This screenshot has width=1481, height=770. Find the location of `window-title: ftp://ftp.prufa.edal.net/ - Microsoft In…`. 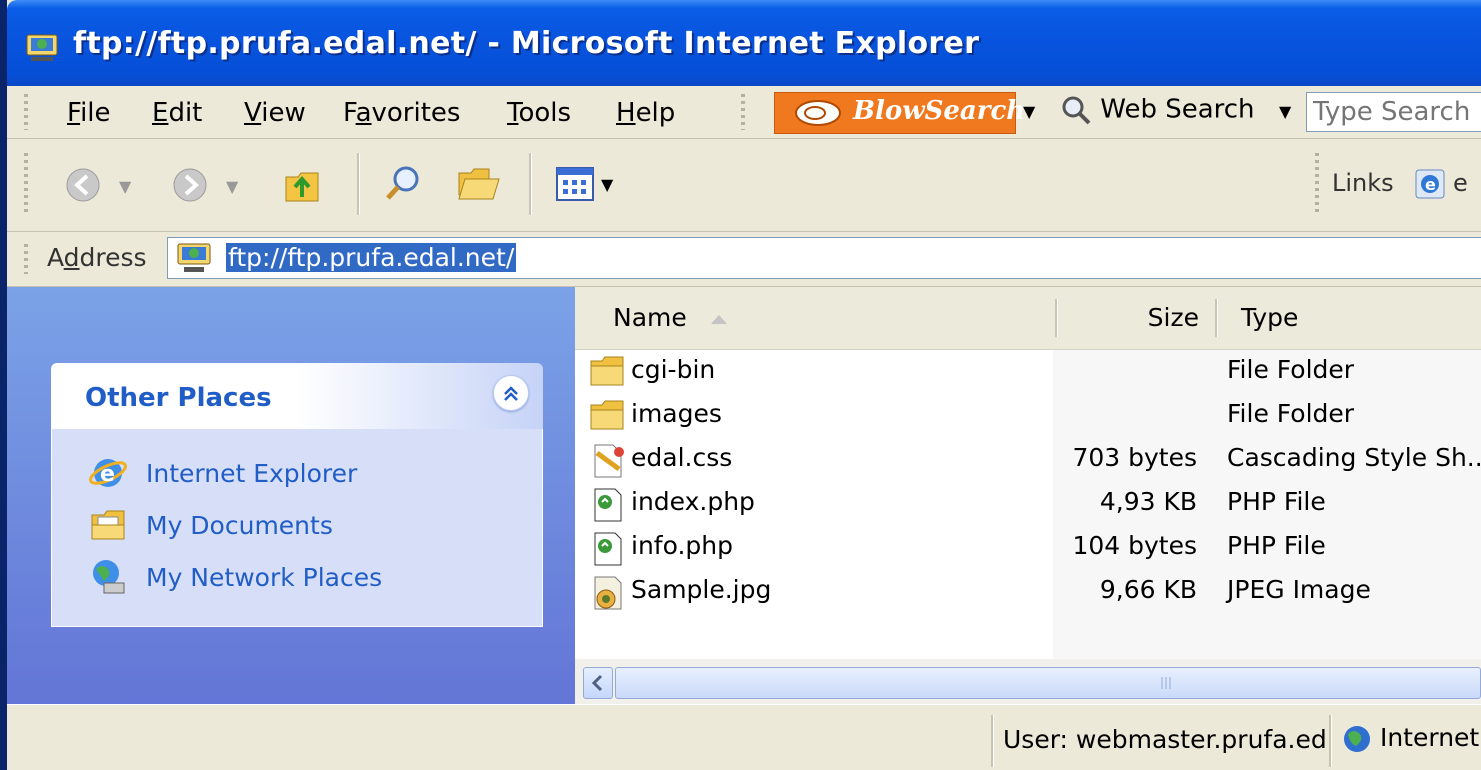

window-title: ftp://ftp.prufa.edal.net/ - Microsoft In… is located at coordinates (526, 43).